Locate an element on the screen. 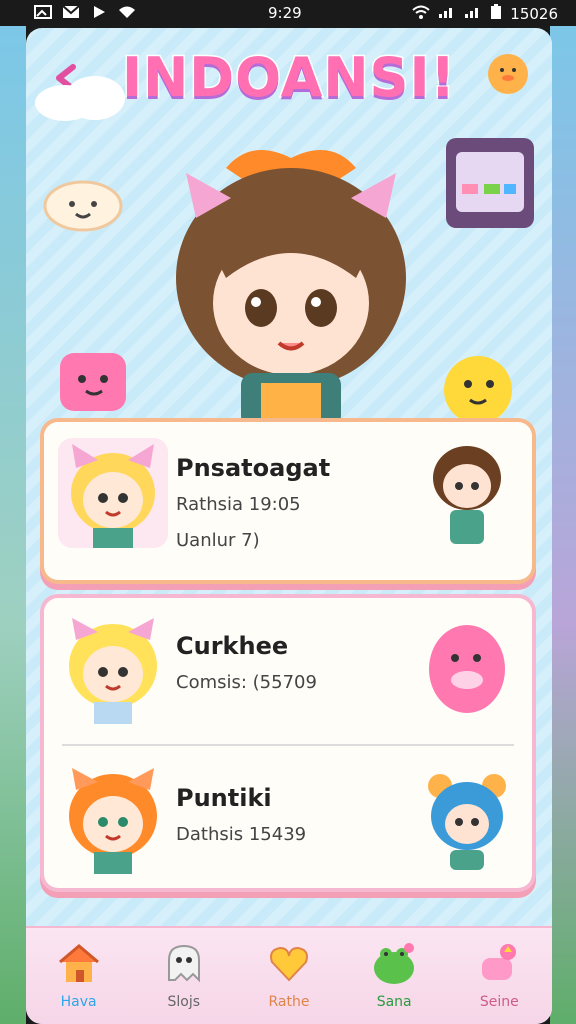 This screenshot has width=576, height=1024. pink-chat-icon is located at coordinates (499, 962).